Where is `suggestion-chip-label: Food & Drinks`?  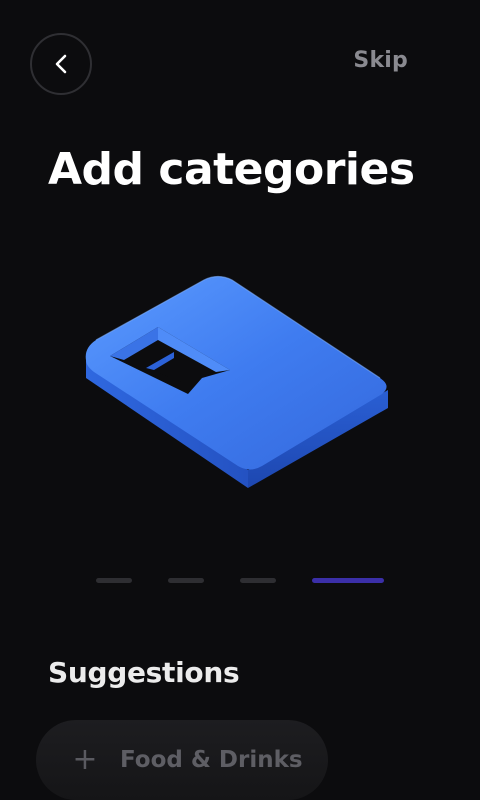 suggestion-chip-label: Food & Drinks is located at coordinates (211, 760).